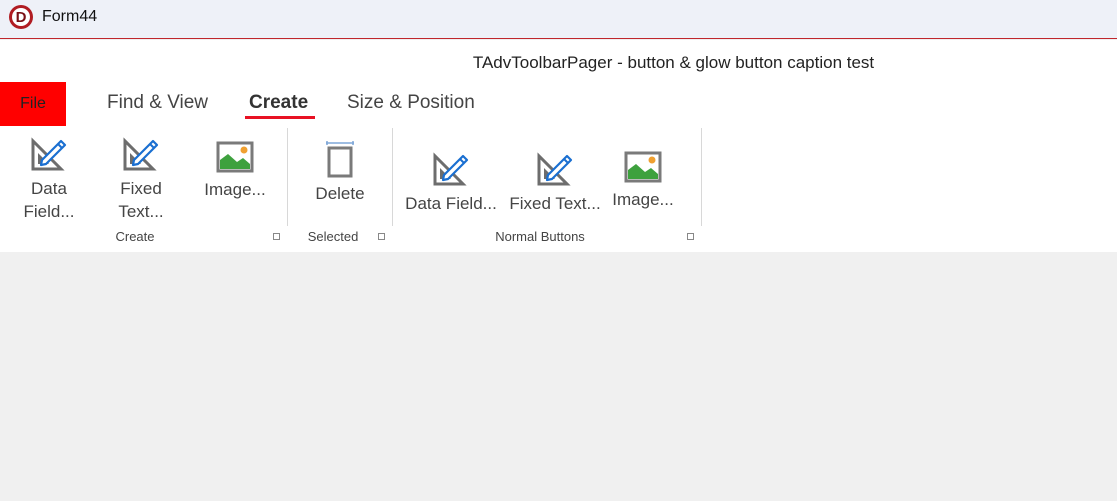 This screenshot has width=1117, height=501. I want to click on delete-icon, so click(340, 159).